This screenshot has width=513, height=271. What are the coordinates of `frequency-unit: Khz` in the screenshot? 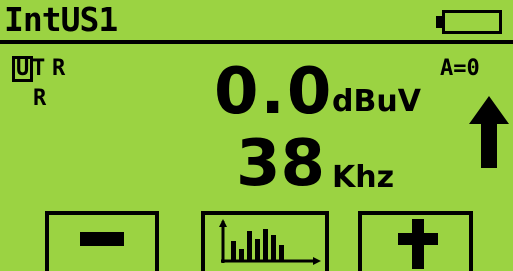 It's located at (363, 177).